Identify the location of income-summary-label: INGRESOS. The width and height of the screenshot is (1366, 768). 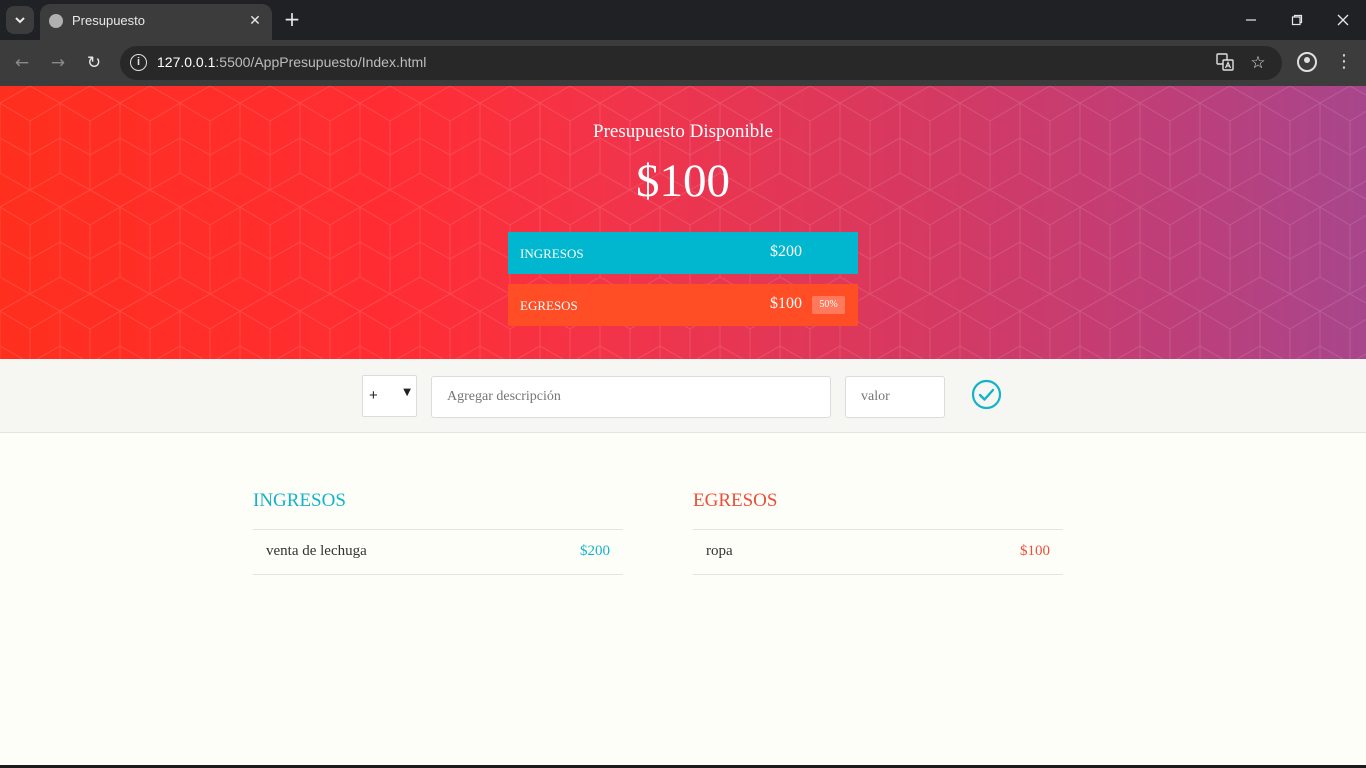
(552, 253).